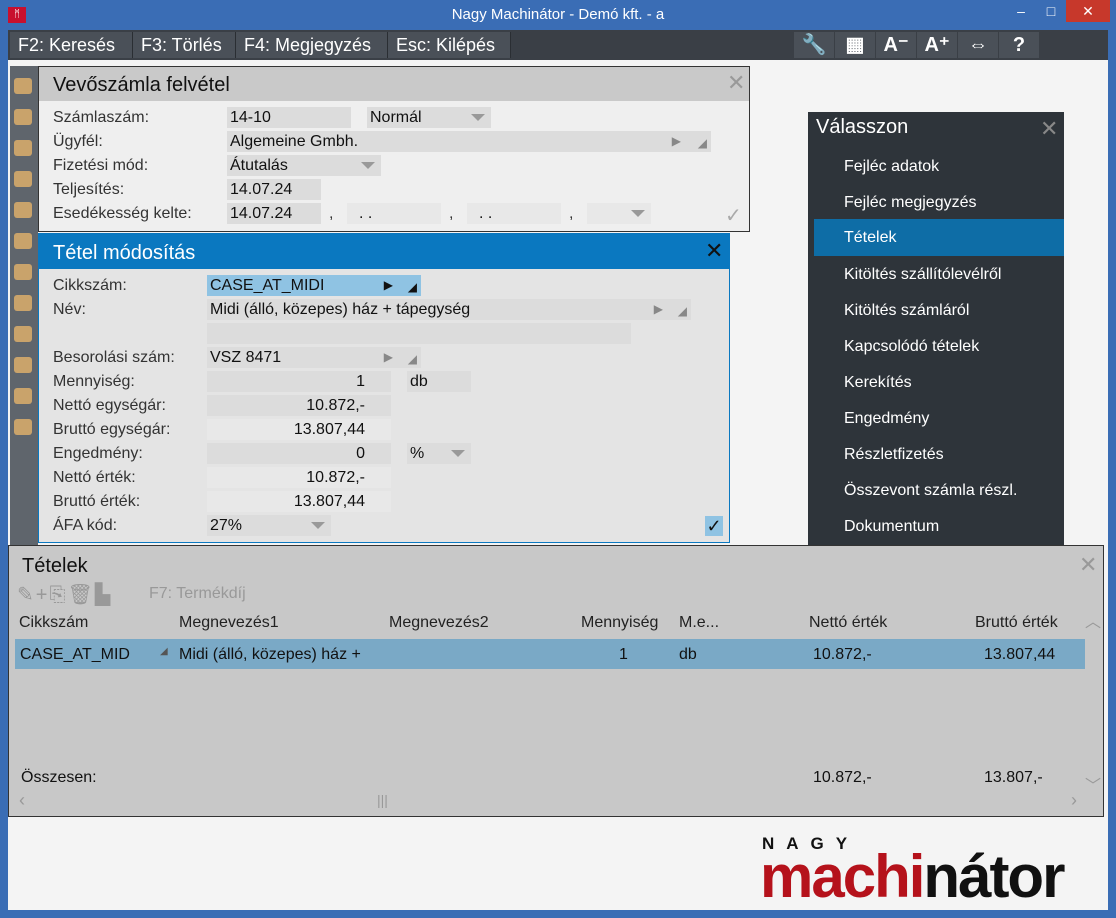 The image size is (1116, 918). I want to click on scrollbar-thumb: |||, so click(382, 800).